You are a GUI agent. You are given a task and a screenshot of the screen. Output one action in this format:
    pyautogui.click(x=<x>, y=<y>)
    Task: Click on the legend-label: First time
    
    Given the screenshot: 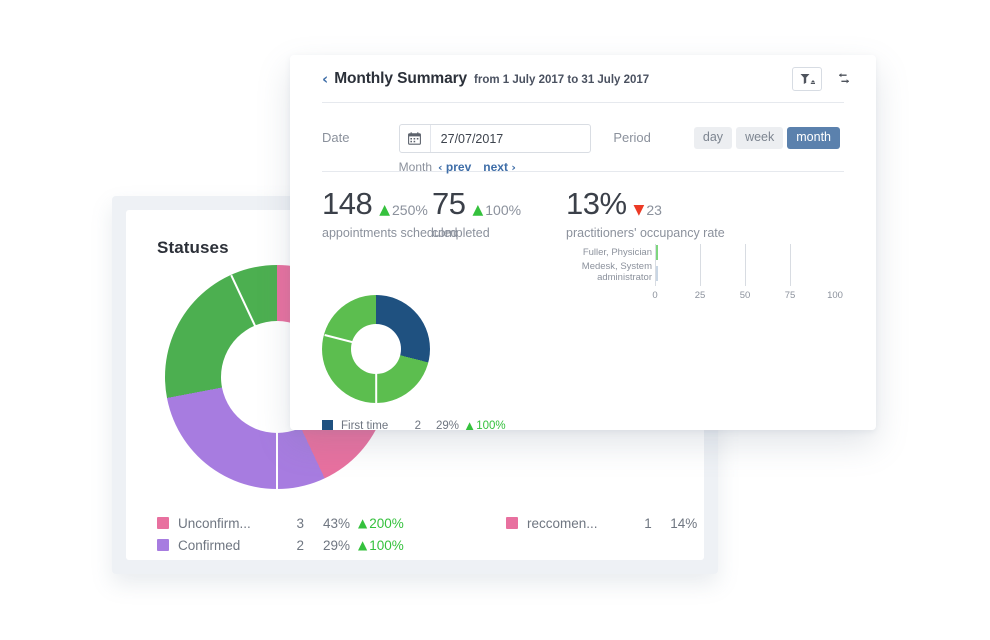 What is the action you would take?
    pyautogui.click(x=365, y=425)
    